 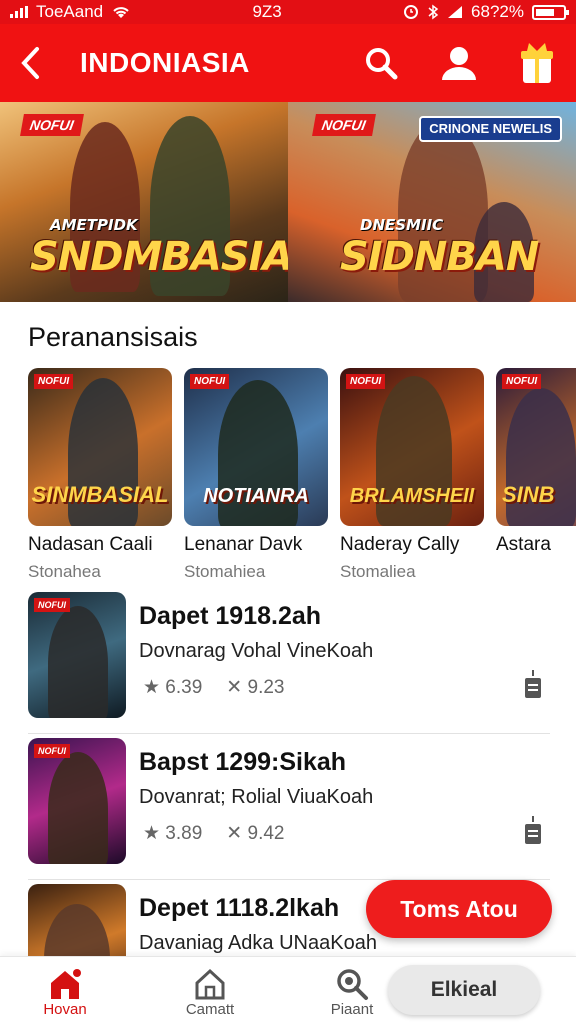 I want to click on list-item-subtitle: Dovnarag Vohal VineKoah, so click(x=256, y=651).